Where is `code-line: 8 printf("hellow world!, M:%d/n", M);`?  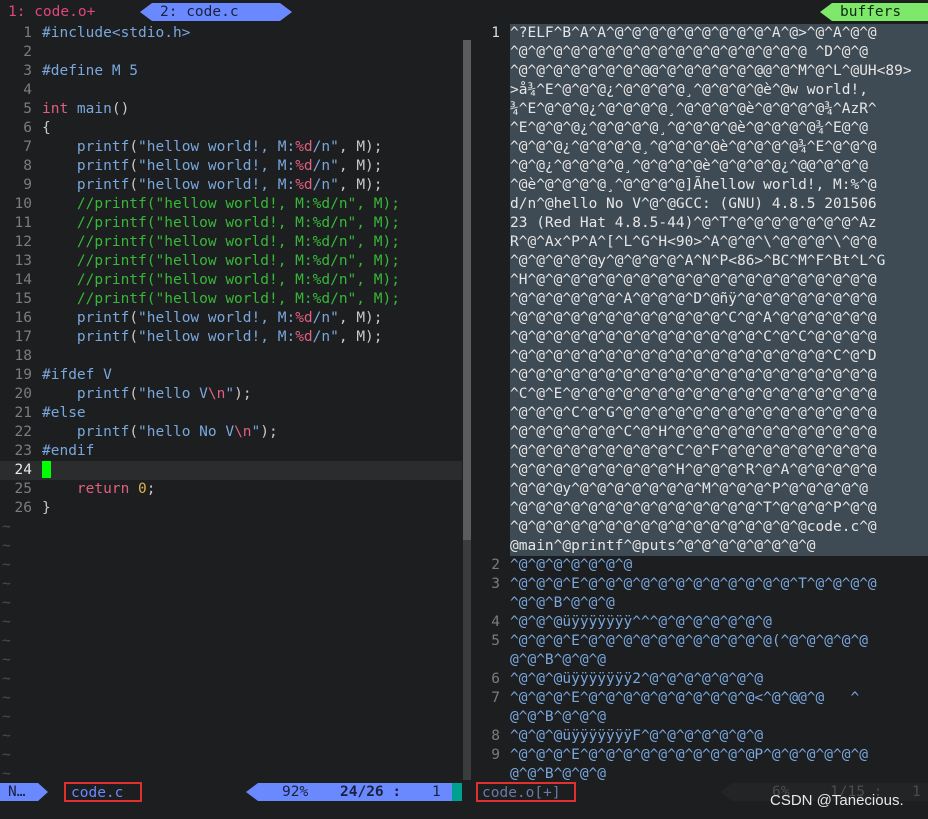
code-line: 8 printf("hellow world!, M:%d/n", M); is located at coordinates (231, 166).